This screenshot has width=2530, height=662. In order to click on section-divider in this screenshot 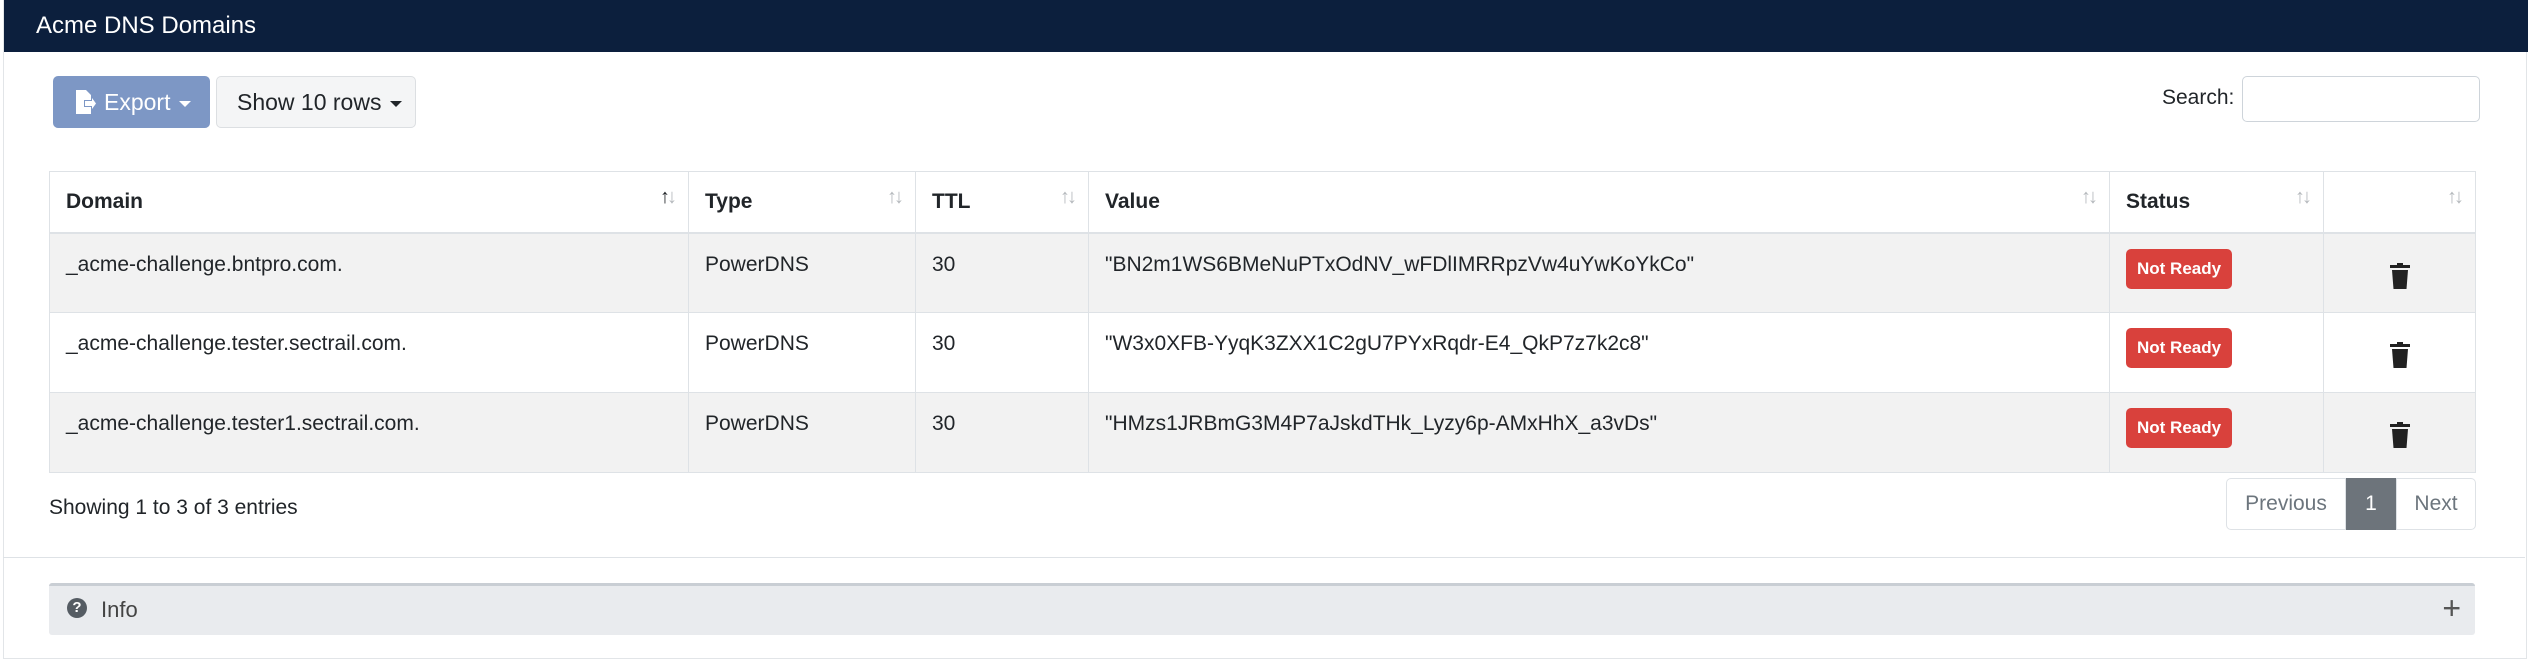, I will do `click(1264, 557)`.